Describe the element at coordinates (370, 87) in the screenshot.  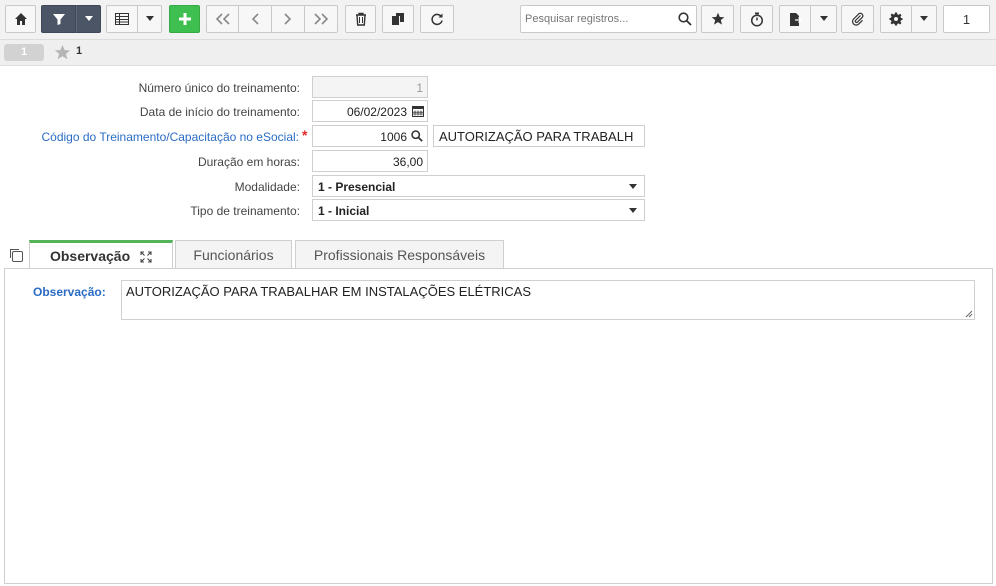
I see `numero-unico-field: 1` at that location.